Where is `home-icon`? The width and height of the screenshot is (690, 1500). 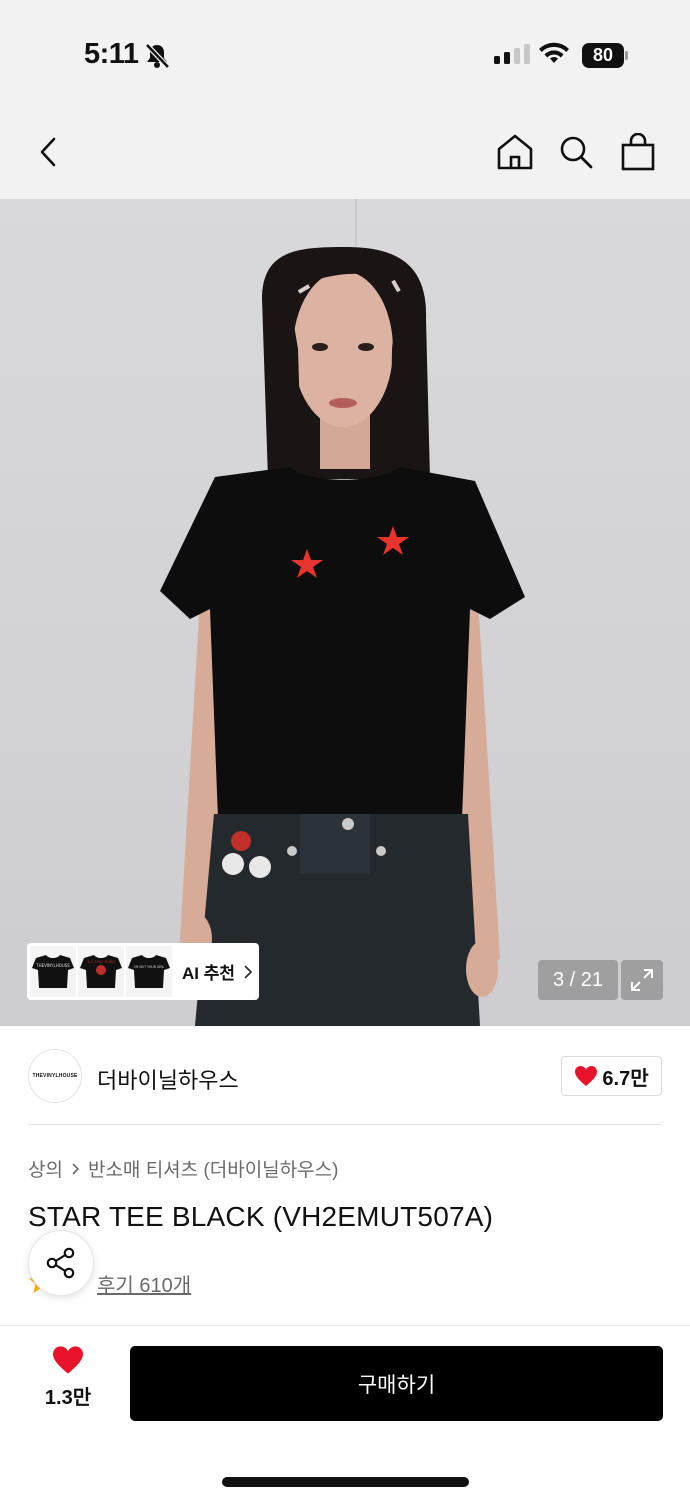
home-icon is located at coordinates (515, 152).